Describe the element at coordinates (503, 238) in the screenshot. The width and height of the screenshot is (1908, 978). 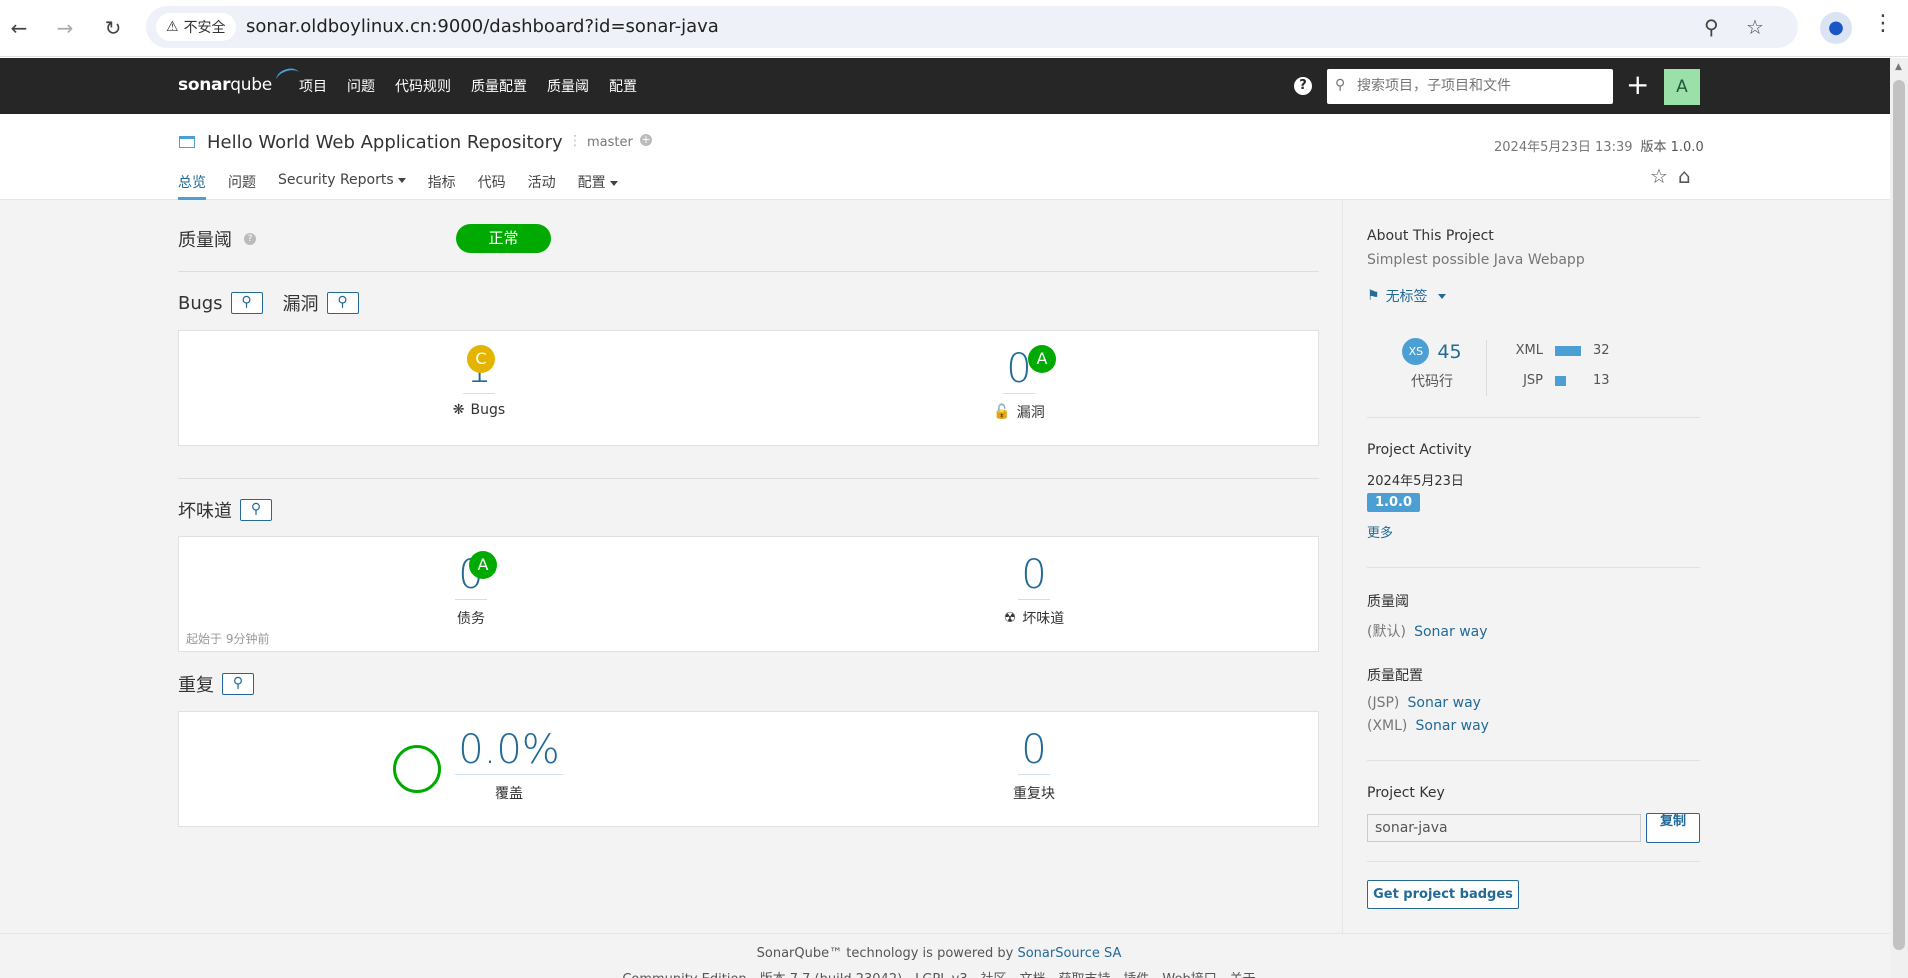
I see `quality-gate-status-badge: 正常` at that location.